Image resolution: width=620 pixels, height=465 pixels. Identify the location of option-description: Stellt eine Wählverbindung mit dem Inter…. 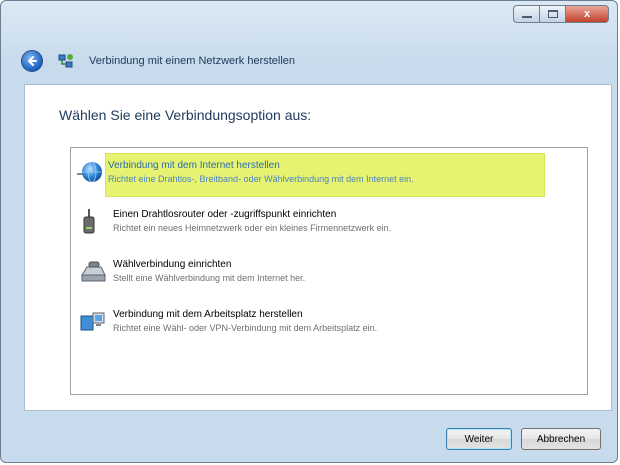
(209, 278).